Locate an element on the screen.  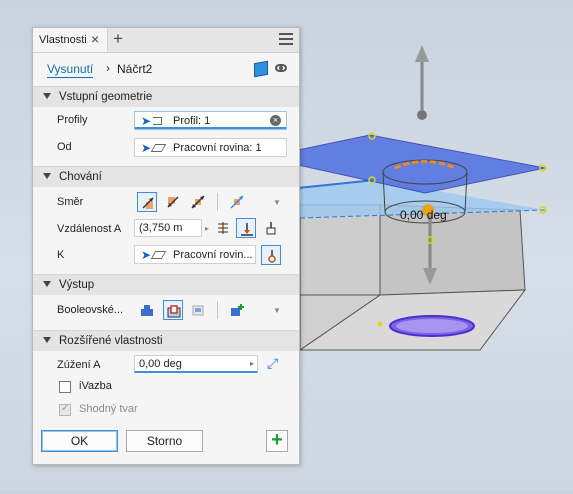
extents-to-button is located at coordinates (246, 228).